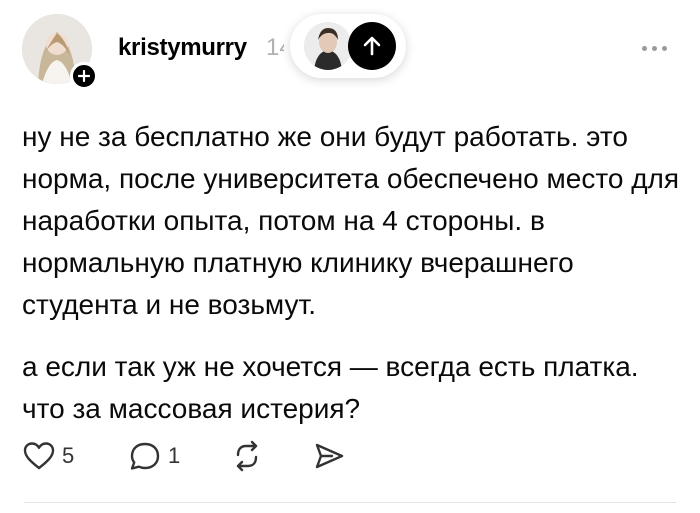 Image resolution: width=700 pixels, height=513 pixels. I want to click on share-button, so click(329, 456).